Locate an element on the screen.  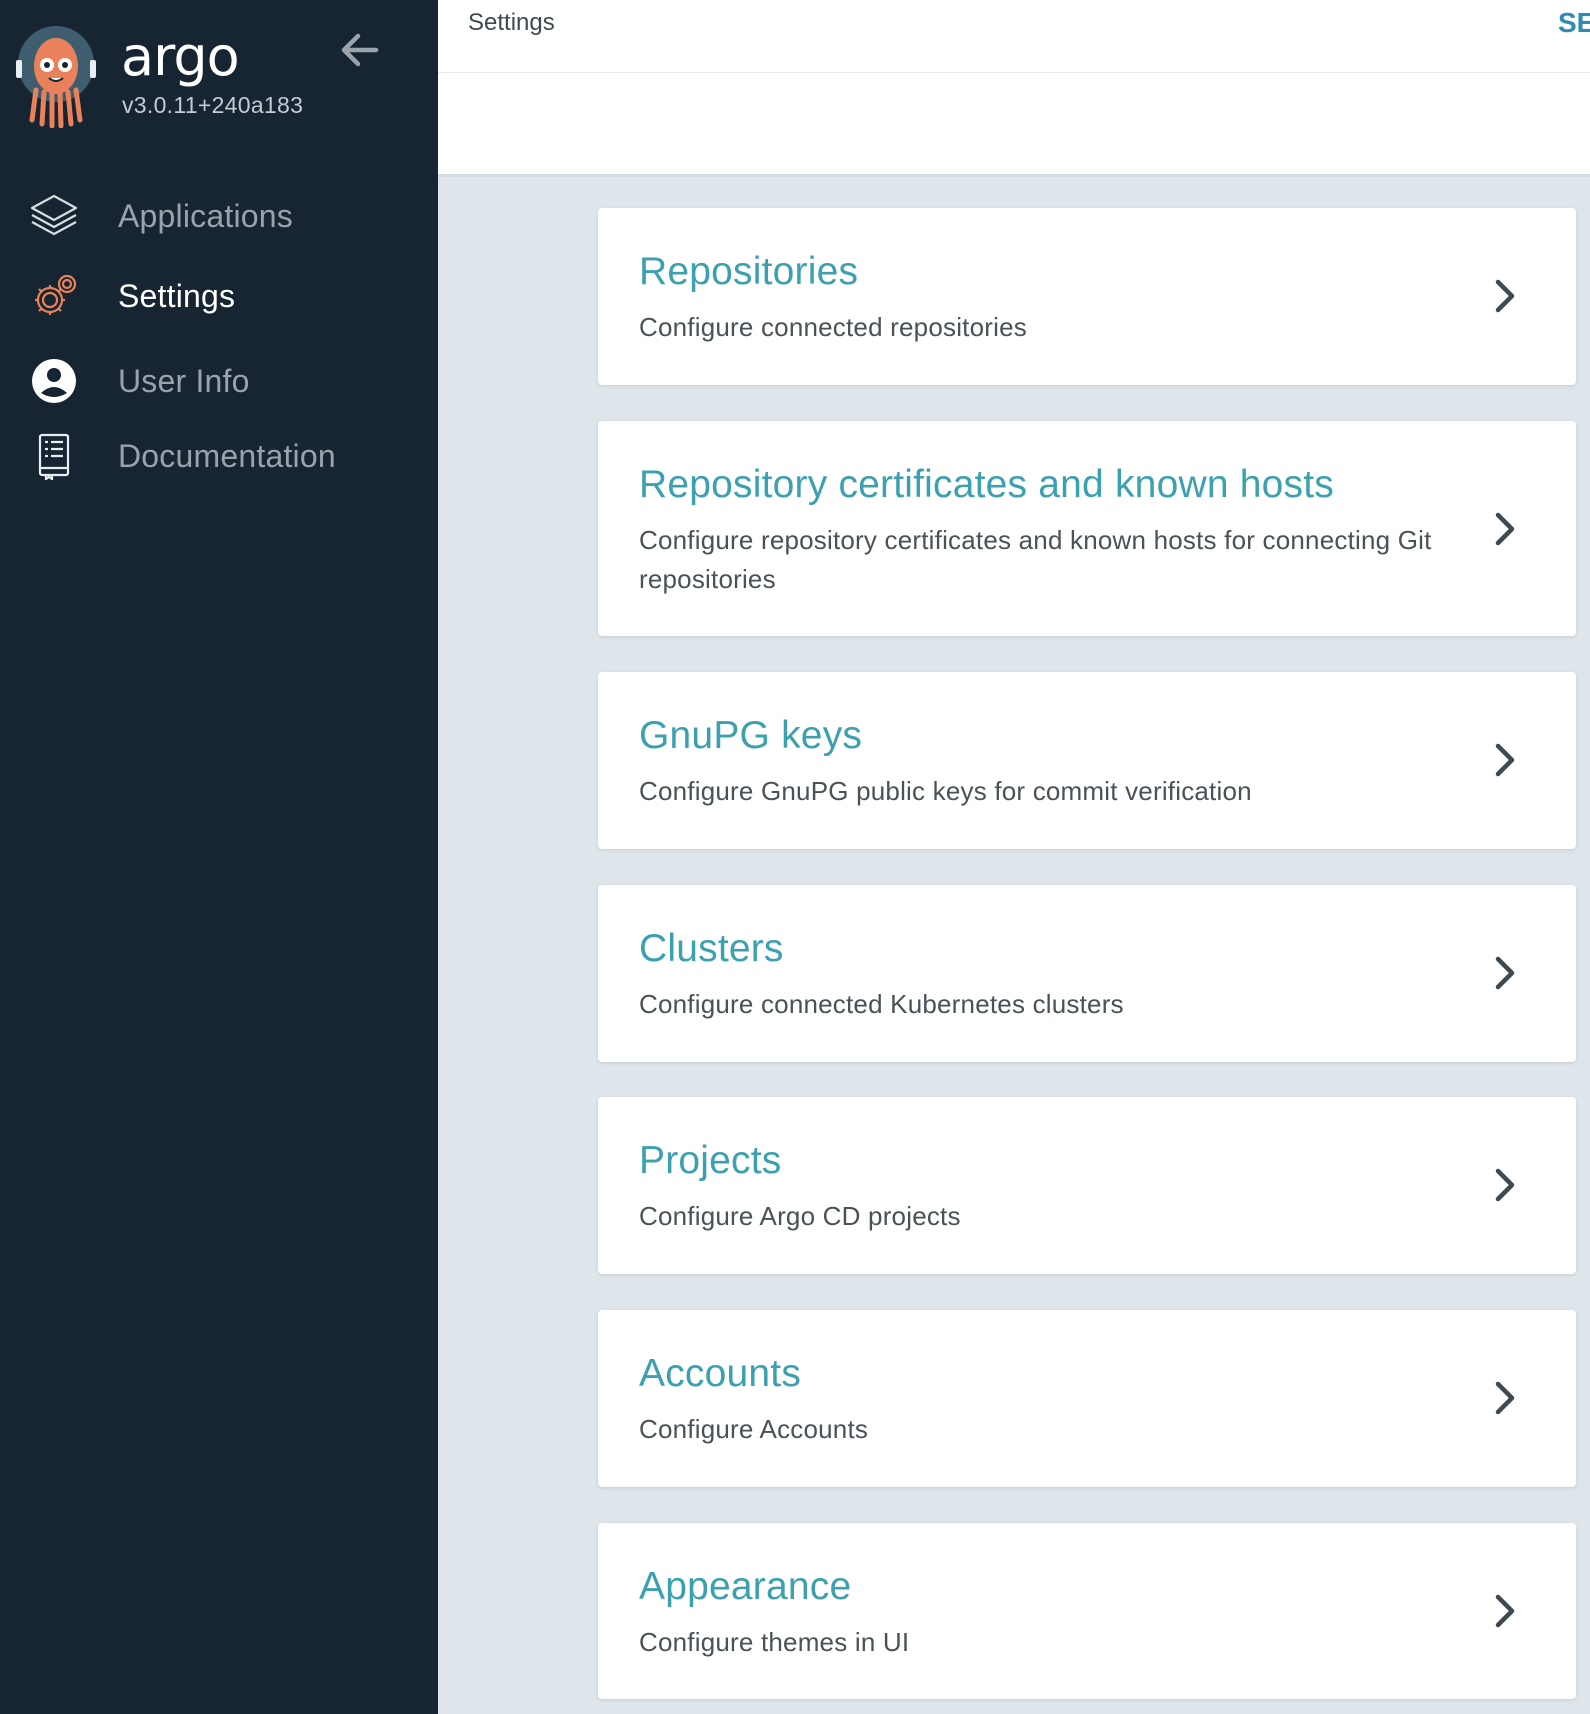
settings-card-projects: Projects Configure Argo CD projects is located at coordinates (1087, 1185).